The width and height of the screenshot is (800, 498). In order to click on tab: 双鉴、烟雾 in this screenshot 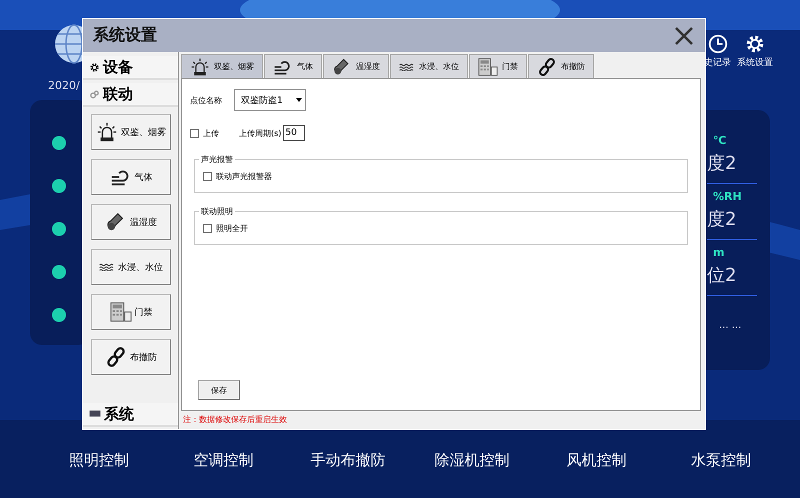, I will do `click(222, 66)`.